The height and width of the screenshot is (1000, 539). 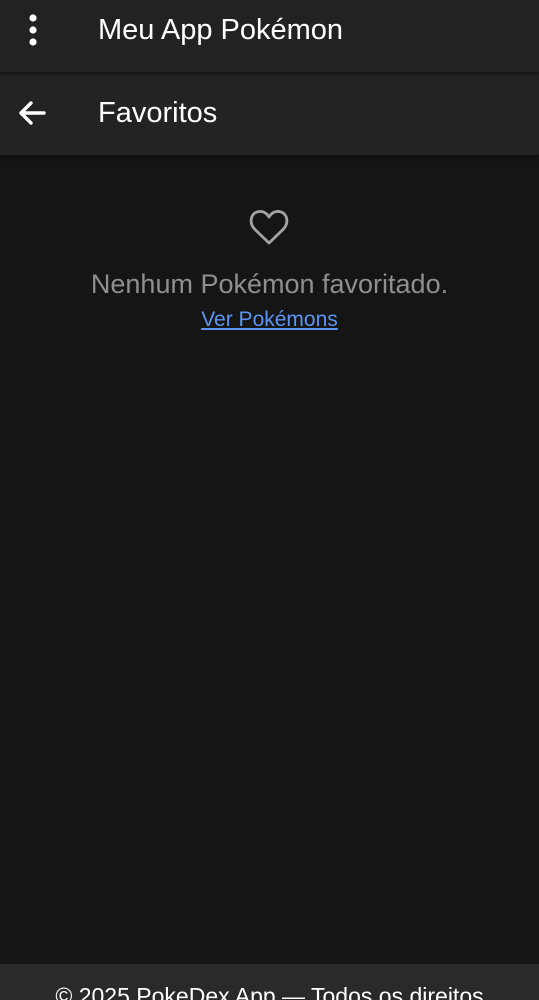 I want to click on page-title: Favoritos, so click(x=158, y=113).